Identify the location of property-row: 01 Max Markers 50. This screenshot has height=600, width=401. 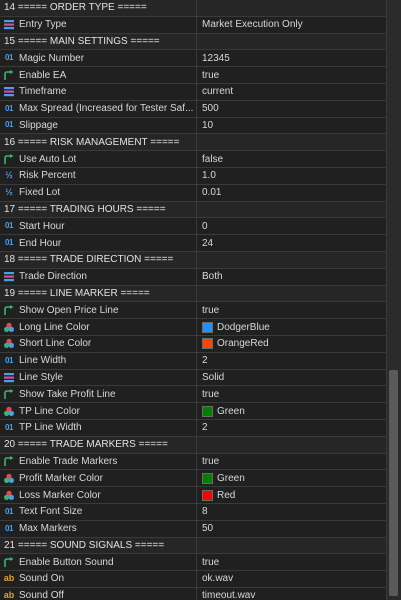
(193, 529).